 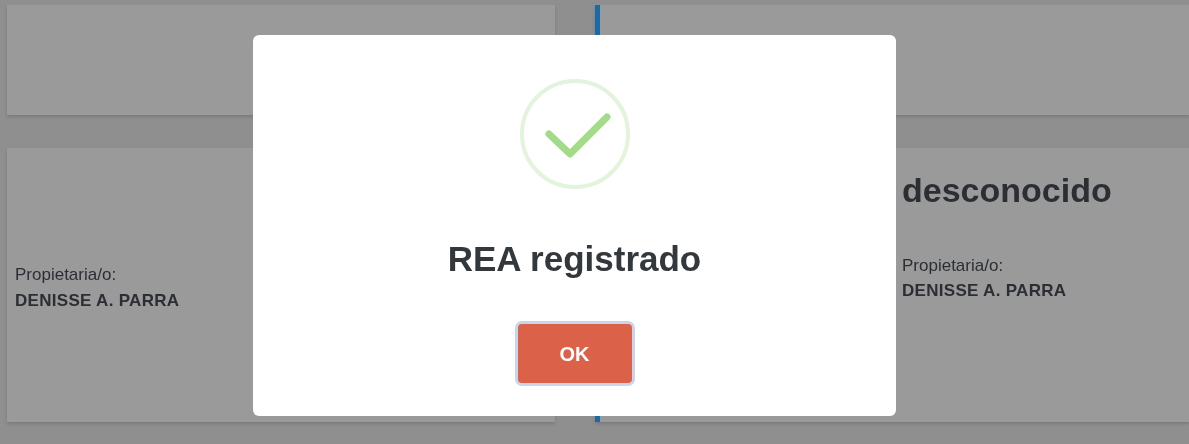 What do you see at coordinates (574, 353) in the screenshot?
I see `ok-button: OK` at bounding box center [574, 353].